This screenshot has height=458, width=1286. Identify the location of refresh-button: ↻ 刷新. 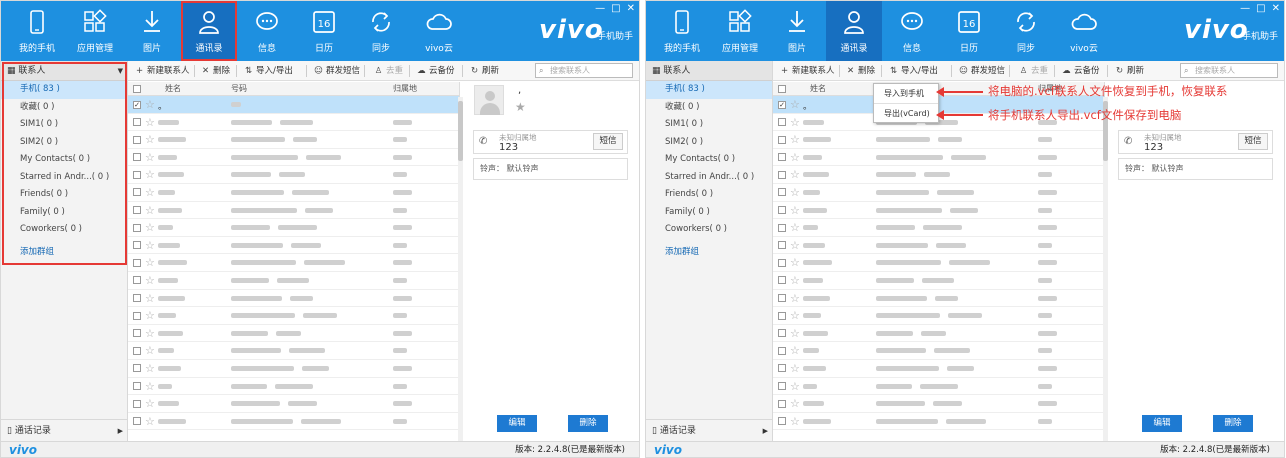
(484, 71).